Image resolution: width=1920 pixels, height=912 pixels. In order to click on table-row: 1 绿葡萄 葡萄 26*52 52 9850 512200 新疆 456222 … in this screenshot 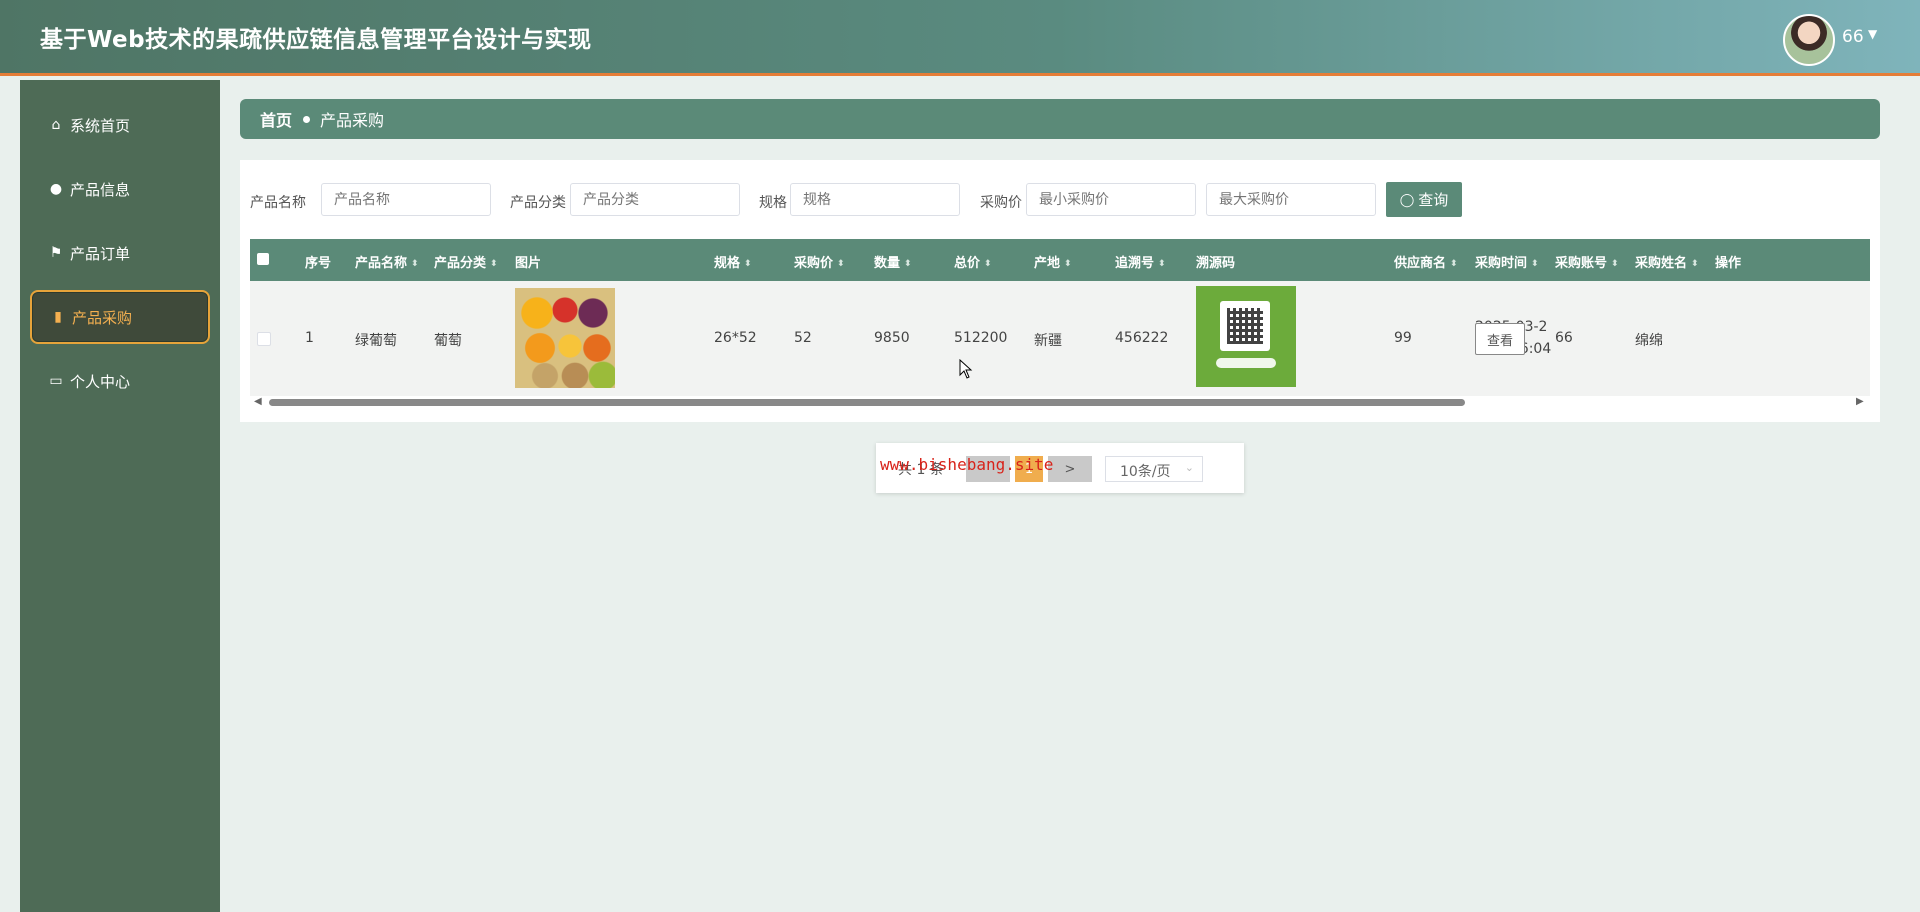, I will do `click(1060, 338)`.